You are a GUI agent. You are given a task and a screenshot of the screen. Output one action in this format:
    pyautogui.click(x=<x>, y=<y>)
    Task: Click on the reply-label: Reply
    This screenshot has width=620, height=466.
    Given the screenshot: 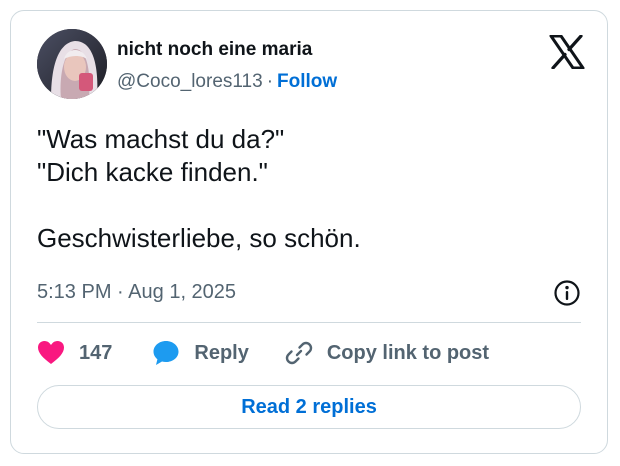 What is the action you would take?
    pyautogui.click(x=221, y=352)
    